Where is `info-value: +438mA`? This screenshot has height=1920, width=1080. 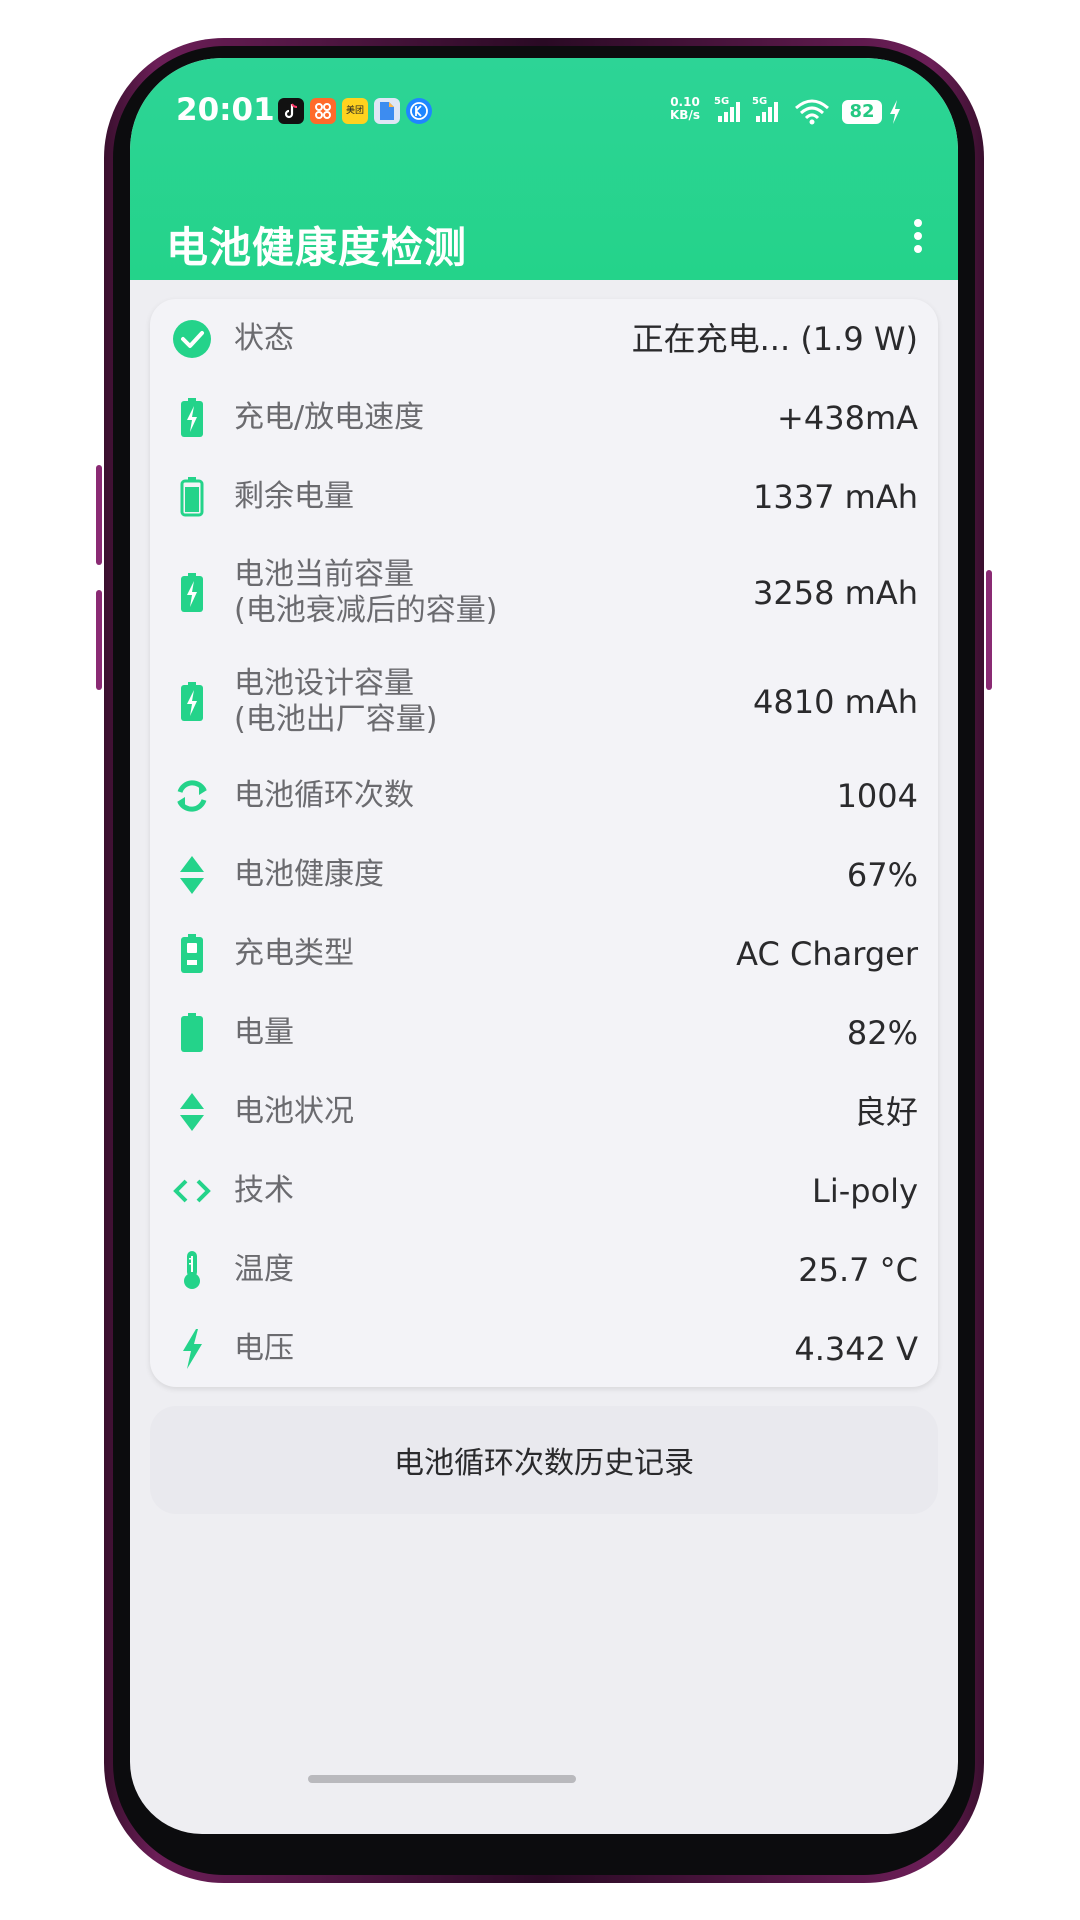
info-value: +438mA is located at coordinates (847, 418).